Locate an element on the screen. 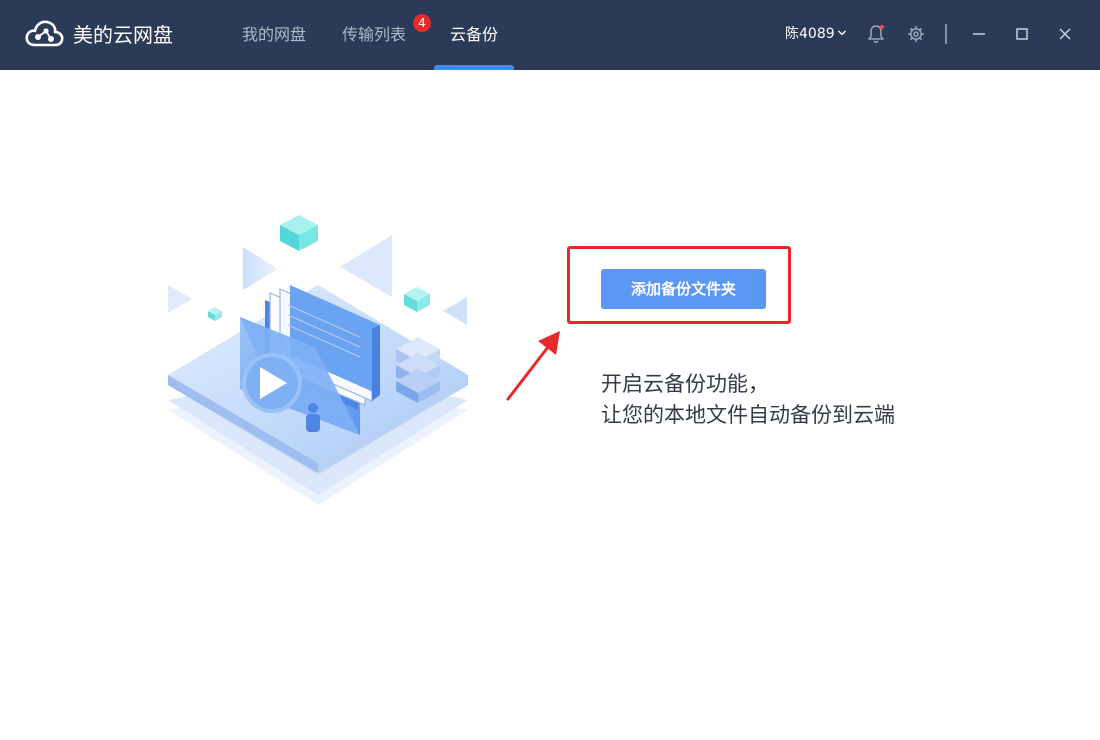 The width and height of the screenshot is (1100, 740). chevron-down-icon is located at coordinates (842, 33).